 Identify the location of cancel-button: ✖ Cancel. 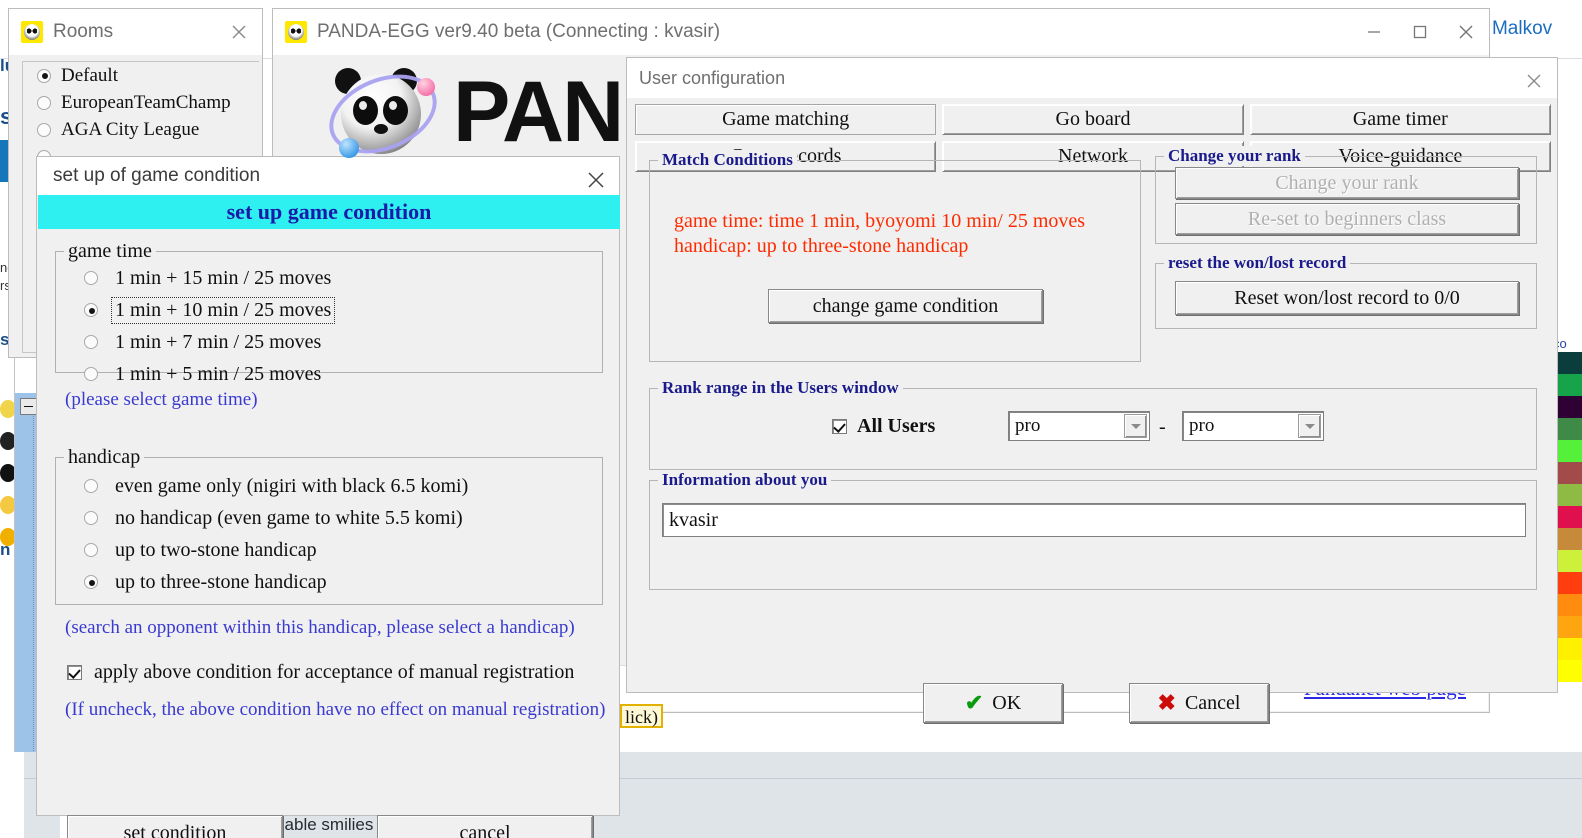
(1199, 703).